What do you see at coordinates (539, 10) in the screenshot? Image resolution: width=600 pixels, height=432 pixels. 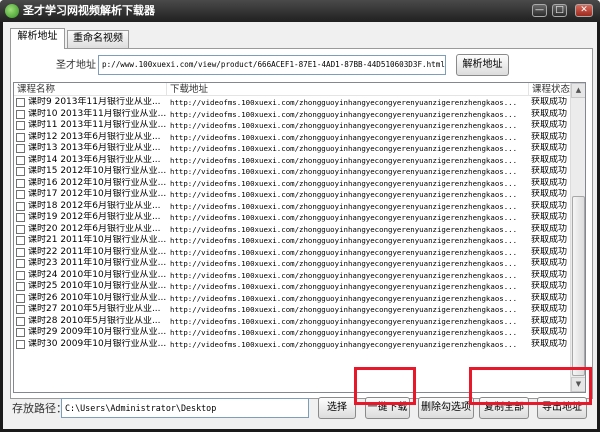 I see `minimize-button: —` at bounding box center [539, 10].